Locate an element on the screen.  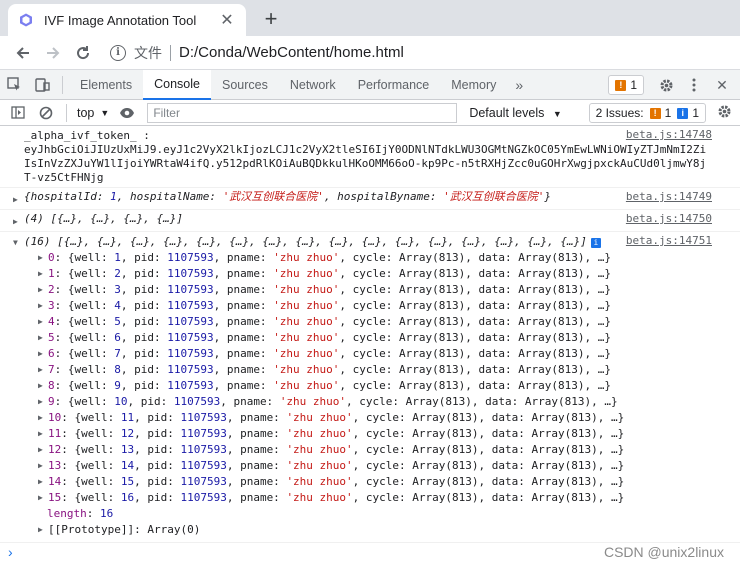
browser-tabstrip: IVF Image Annotation Tool ✕ + is located at coordinates (370, 18).